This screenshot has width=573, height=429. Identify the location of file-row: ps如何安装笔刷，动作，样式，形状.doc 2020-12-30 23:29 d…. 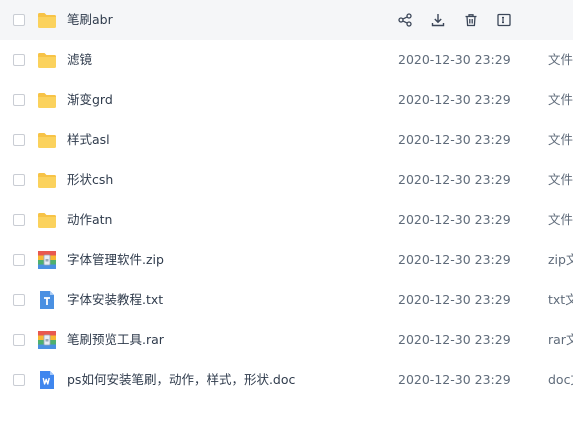
(286, 380).